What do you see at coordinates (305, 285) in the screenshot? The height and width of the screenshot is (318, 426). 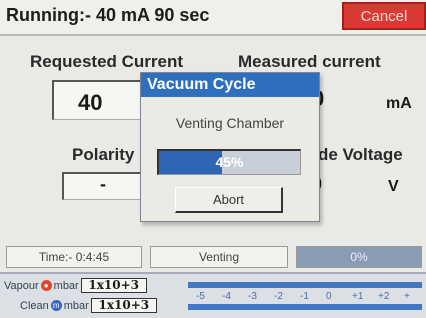 I see `vapour-pressure-bar` at bounding box center [305, 285].